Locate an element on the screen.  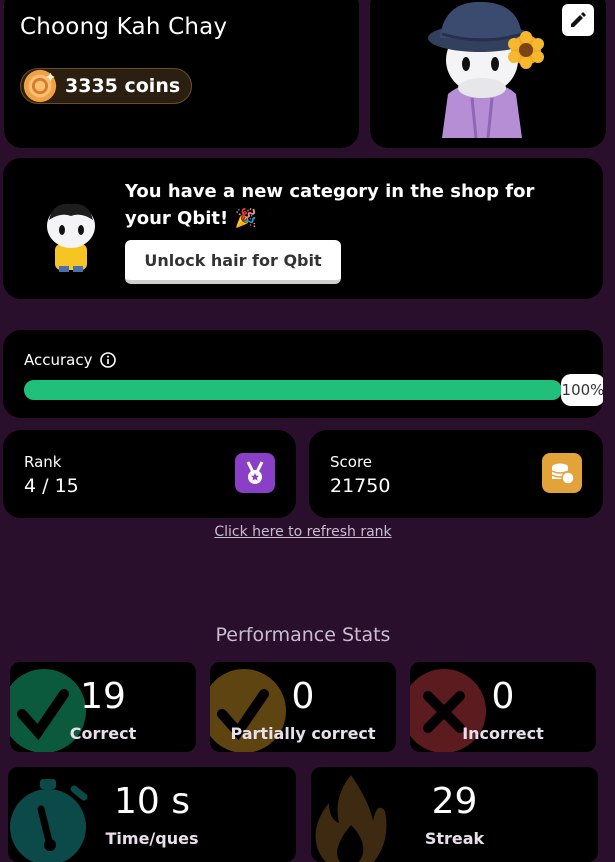
accuracy-card: Accuracy 100% is located at coordinates (303, 374).